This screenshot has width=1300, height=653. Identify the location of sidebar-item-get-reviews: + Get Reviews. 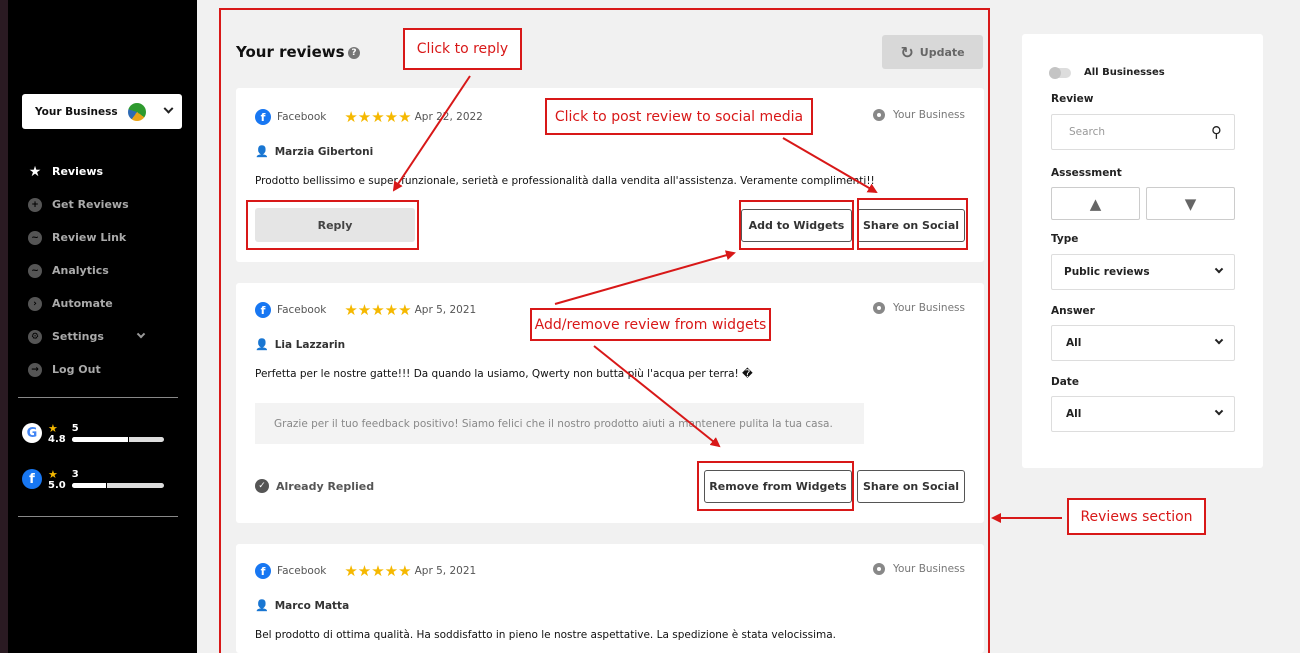
(86, 204).